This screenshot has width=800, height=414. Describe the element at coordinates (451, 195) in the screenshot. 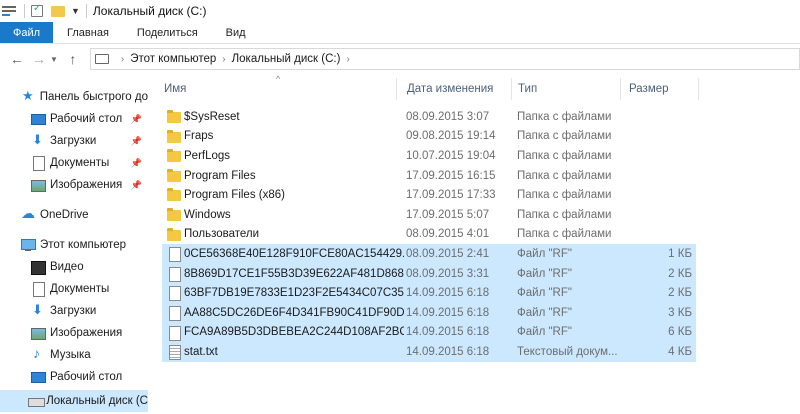

I see `file-date: 17.09.2015 17:33` at that location.